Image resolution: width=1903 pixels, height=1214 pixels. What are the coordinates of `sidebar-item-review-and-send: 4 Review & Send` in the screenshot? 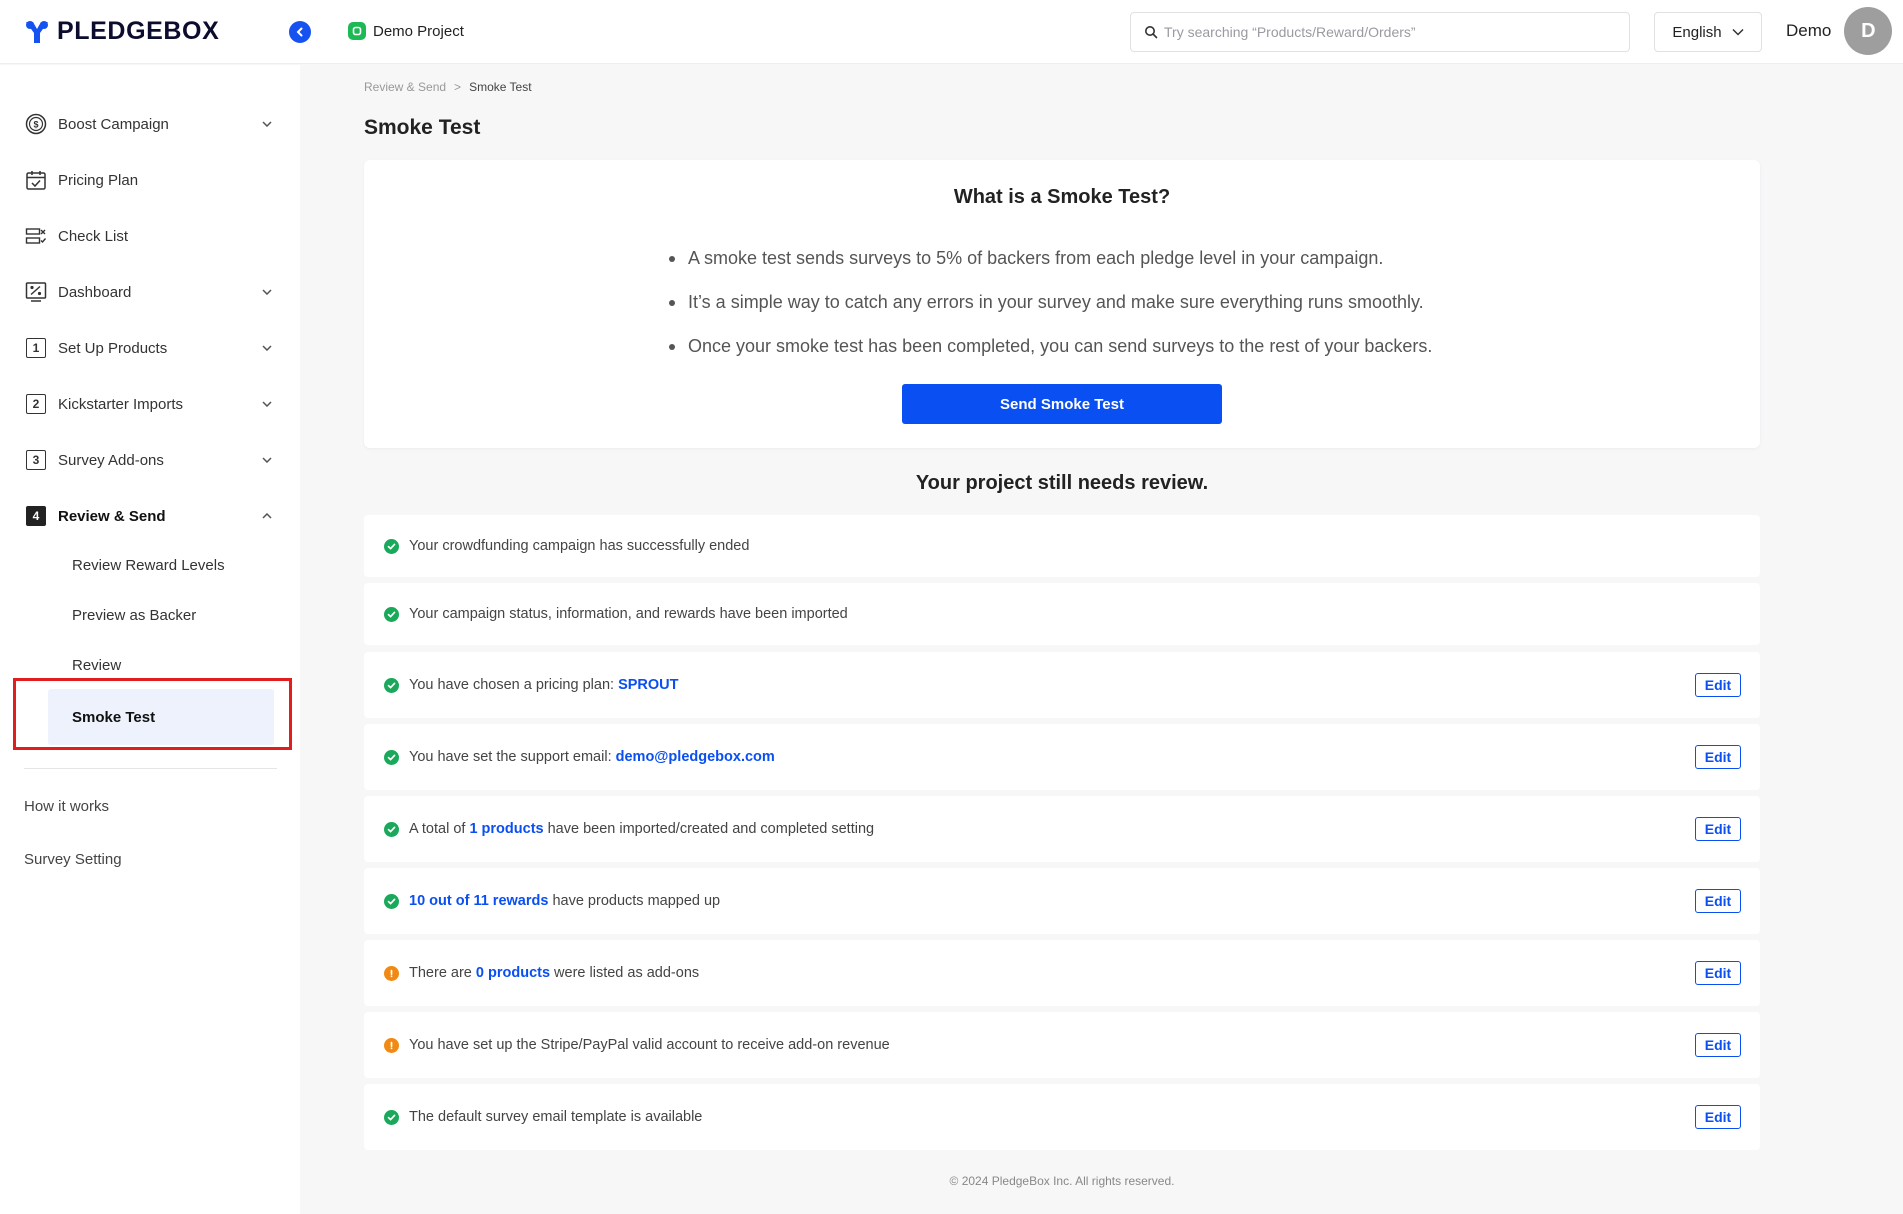 It's located at (149, 516).